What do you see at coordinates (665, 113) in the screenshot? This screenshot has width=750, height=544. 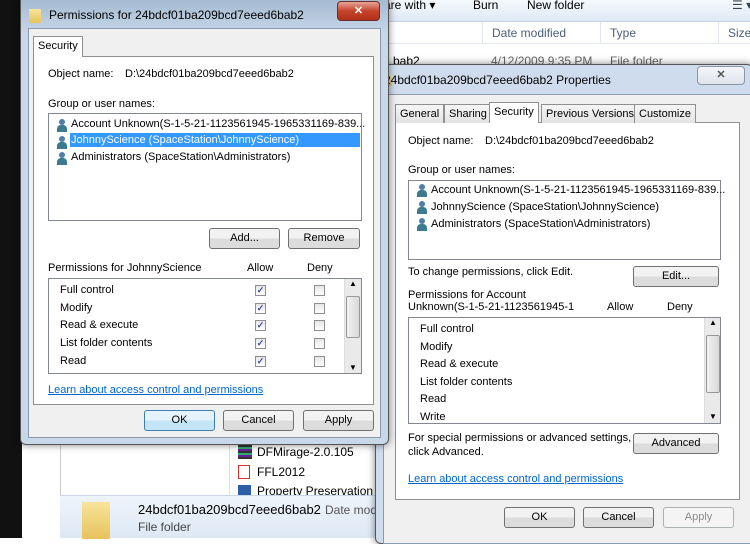 I see `tab-customize: Customize` at bounding box center [665, 113].